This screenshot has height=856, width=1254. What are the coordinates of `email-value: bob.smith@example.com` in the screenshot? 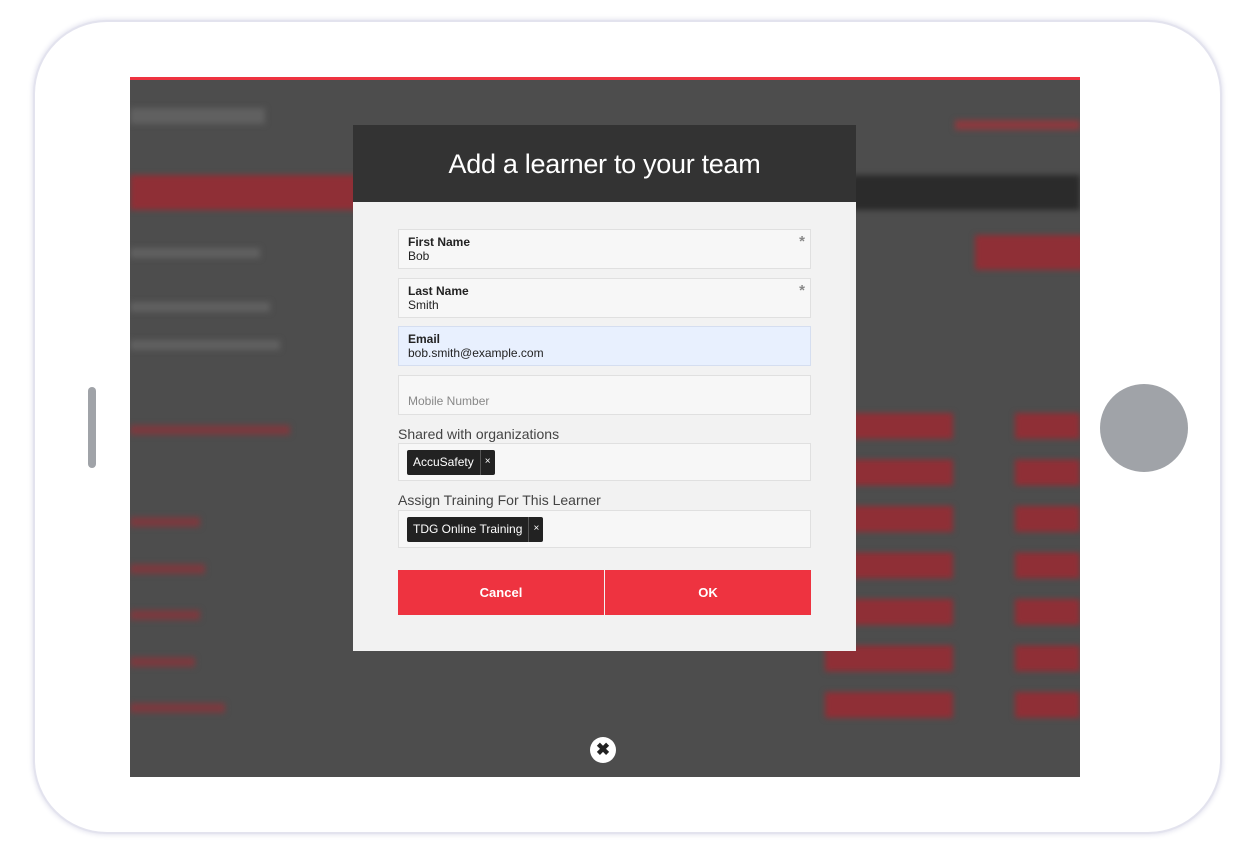 It's located at (476, 353).